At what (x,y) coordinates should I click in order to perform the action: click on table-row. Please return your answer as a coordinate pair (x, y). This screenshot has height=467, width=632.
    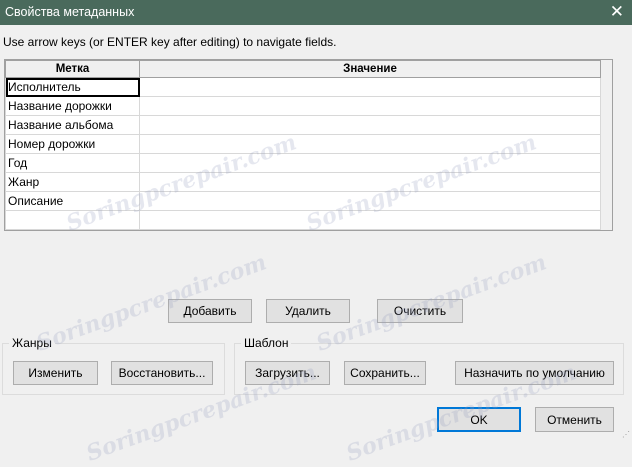
    Looking at the image, I should click on (303, 220).